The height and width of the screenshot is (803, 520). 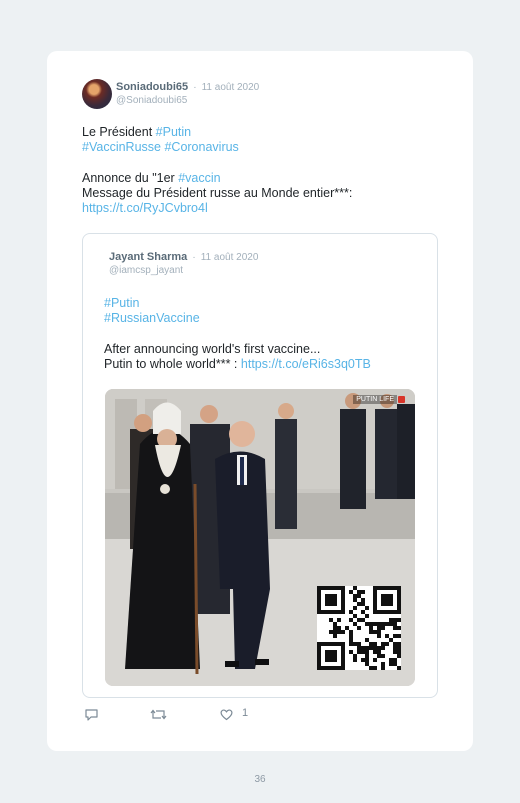 I want to click on hashtag-link: #Coronavirus, so click(x=201, y=147).